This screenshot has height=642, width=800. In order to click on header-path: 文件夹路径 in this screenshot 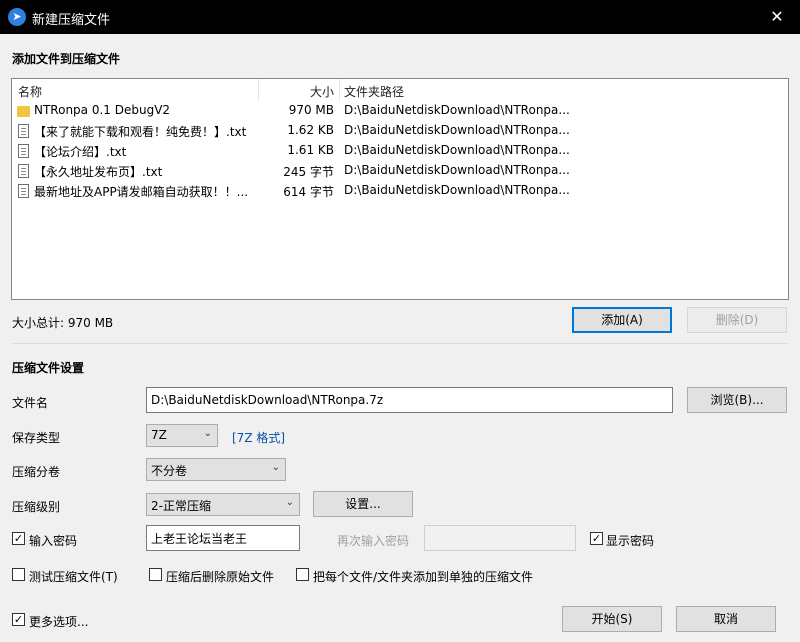, I will do `click(374, 91)`.